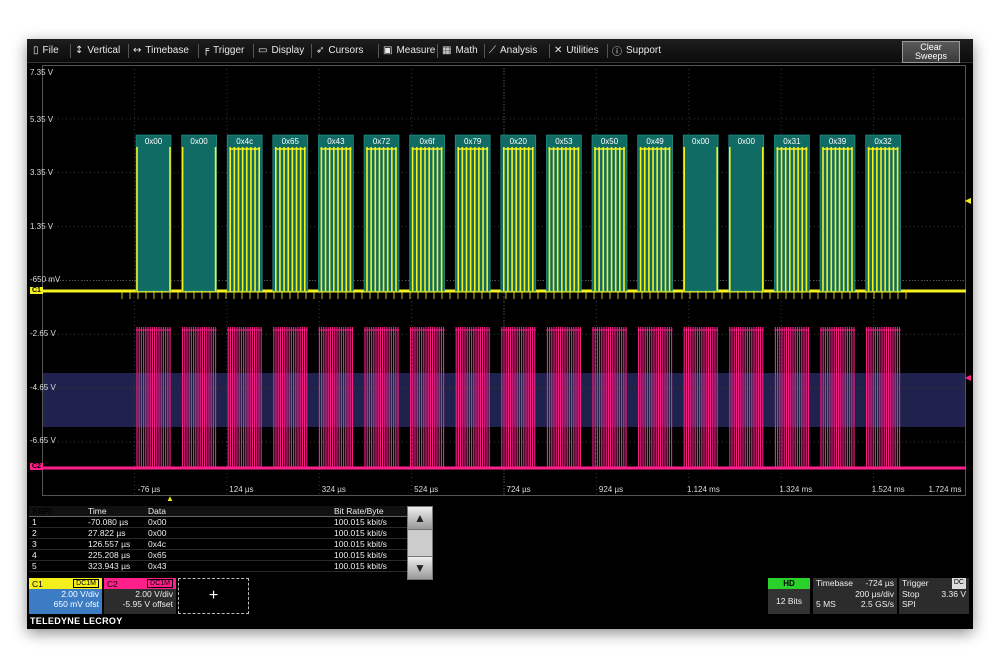 This screenshot has width=1000, height=667. Describe the element at coordinates (76, 621) in the screenshot. I see `brand-logo: TELEDYNE LECROY` at that location.